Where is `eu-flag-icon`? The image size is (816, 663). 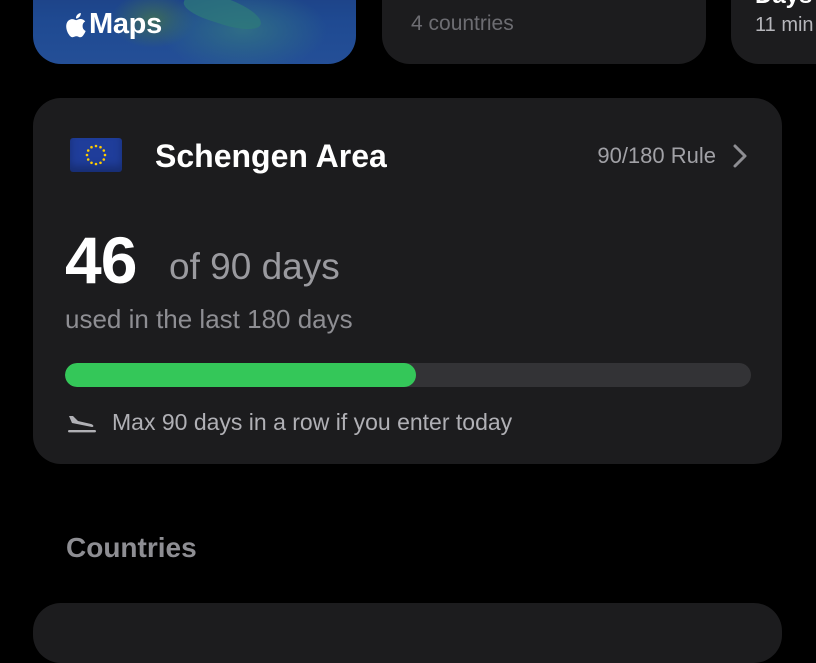
eu-flag-icon is located at coordinates (96, 155).